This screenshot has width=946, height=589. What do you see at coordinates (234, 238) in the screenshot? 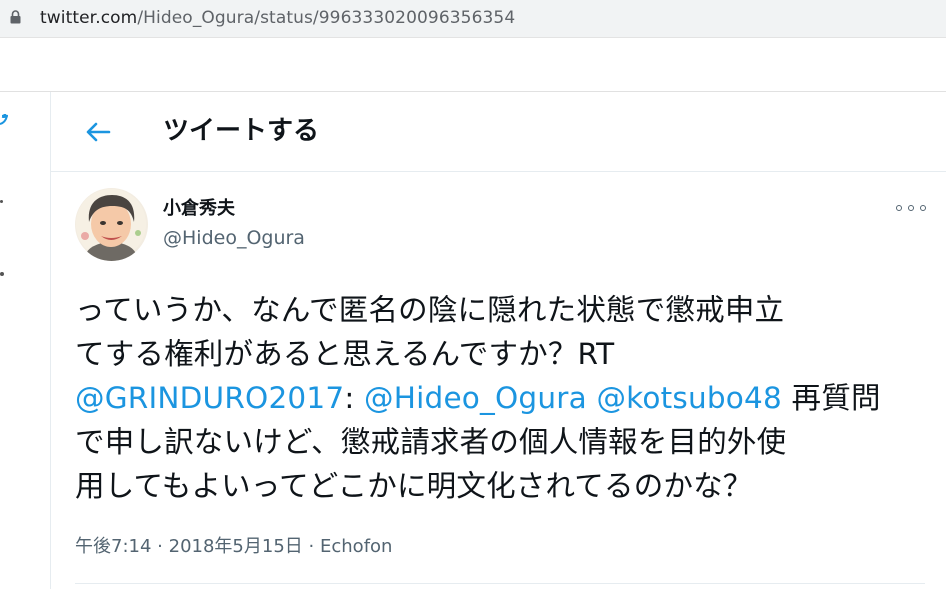
I see `user-handle: @Hideo_Ogura` at bounding box center [234, 238].